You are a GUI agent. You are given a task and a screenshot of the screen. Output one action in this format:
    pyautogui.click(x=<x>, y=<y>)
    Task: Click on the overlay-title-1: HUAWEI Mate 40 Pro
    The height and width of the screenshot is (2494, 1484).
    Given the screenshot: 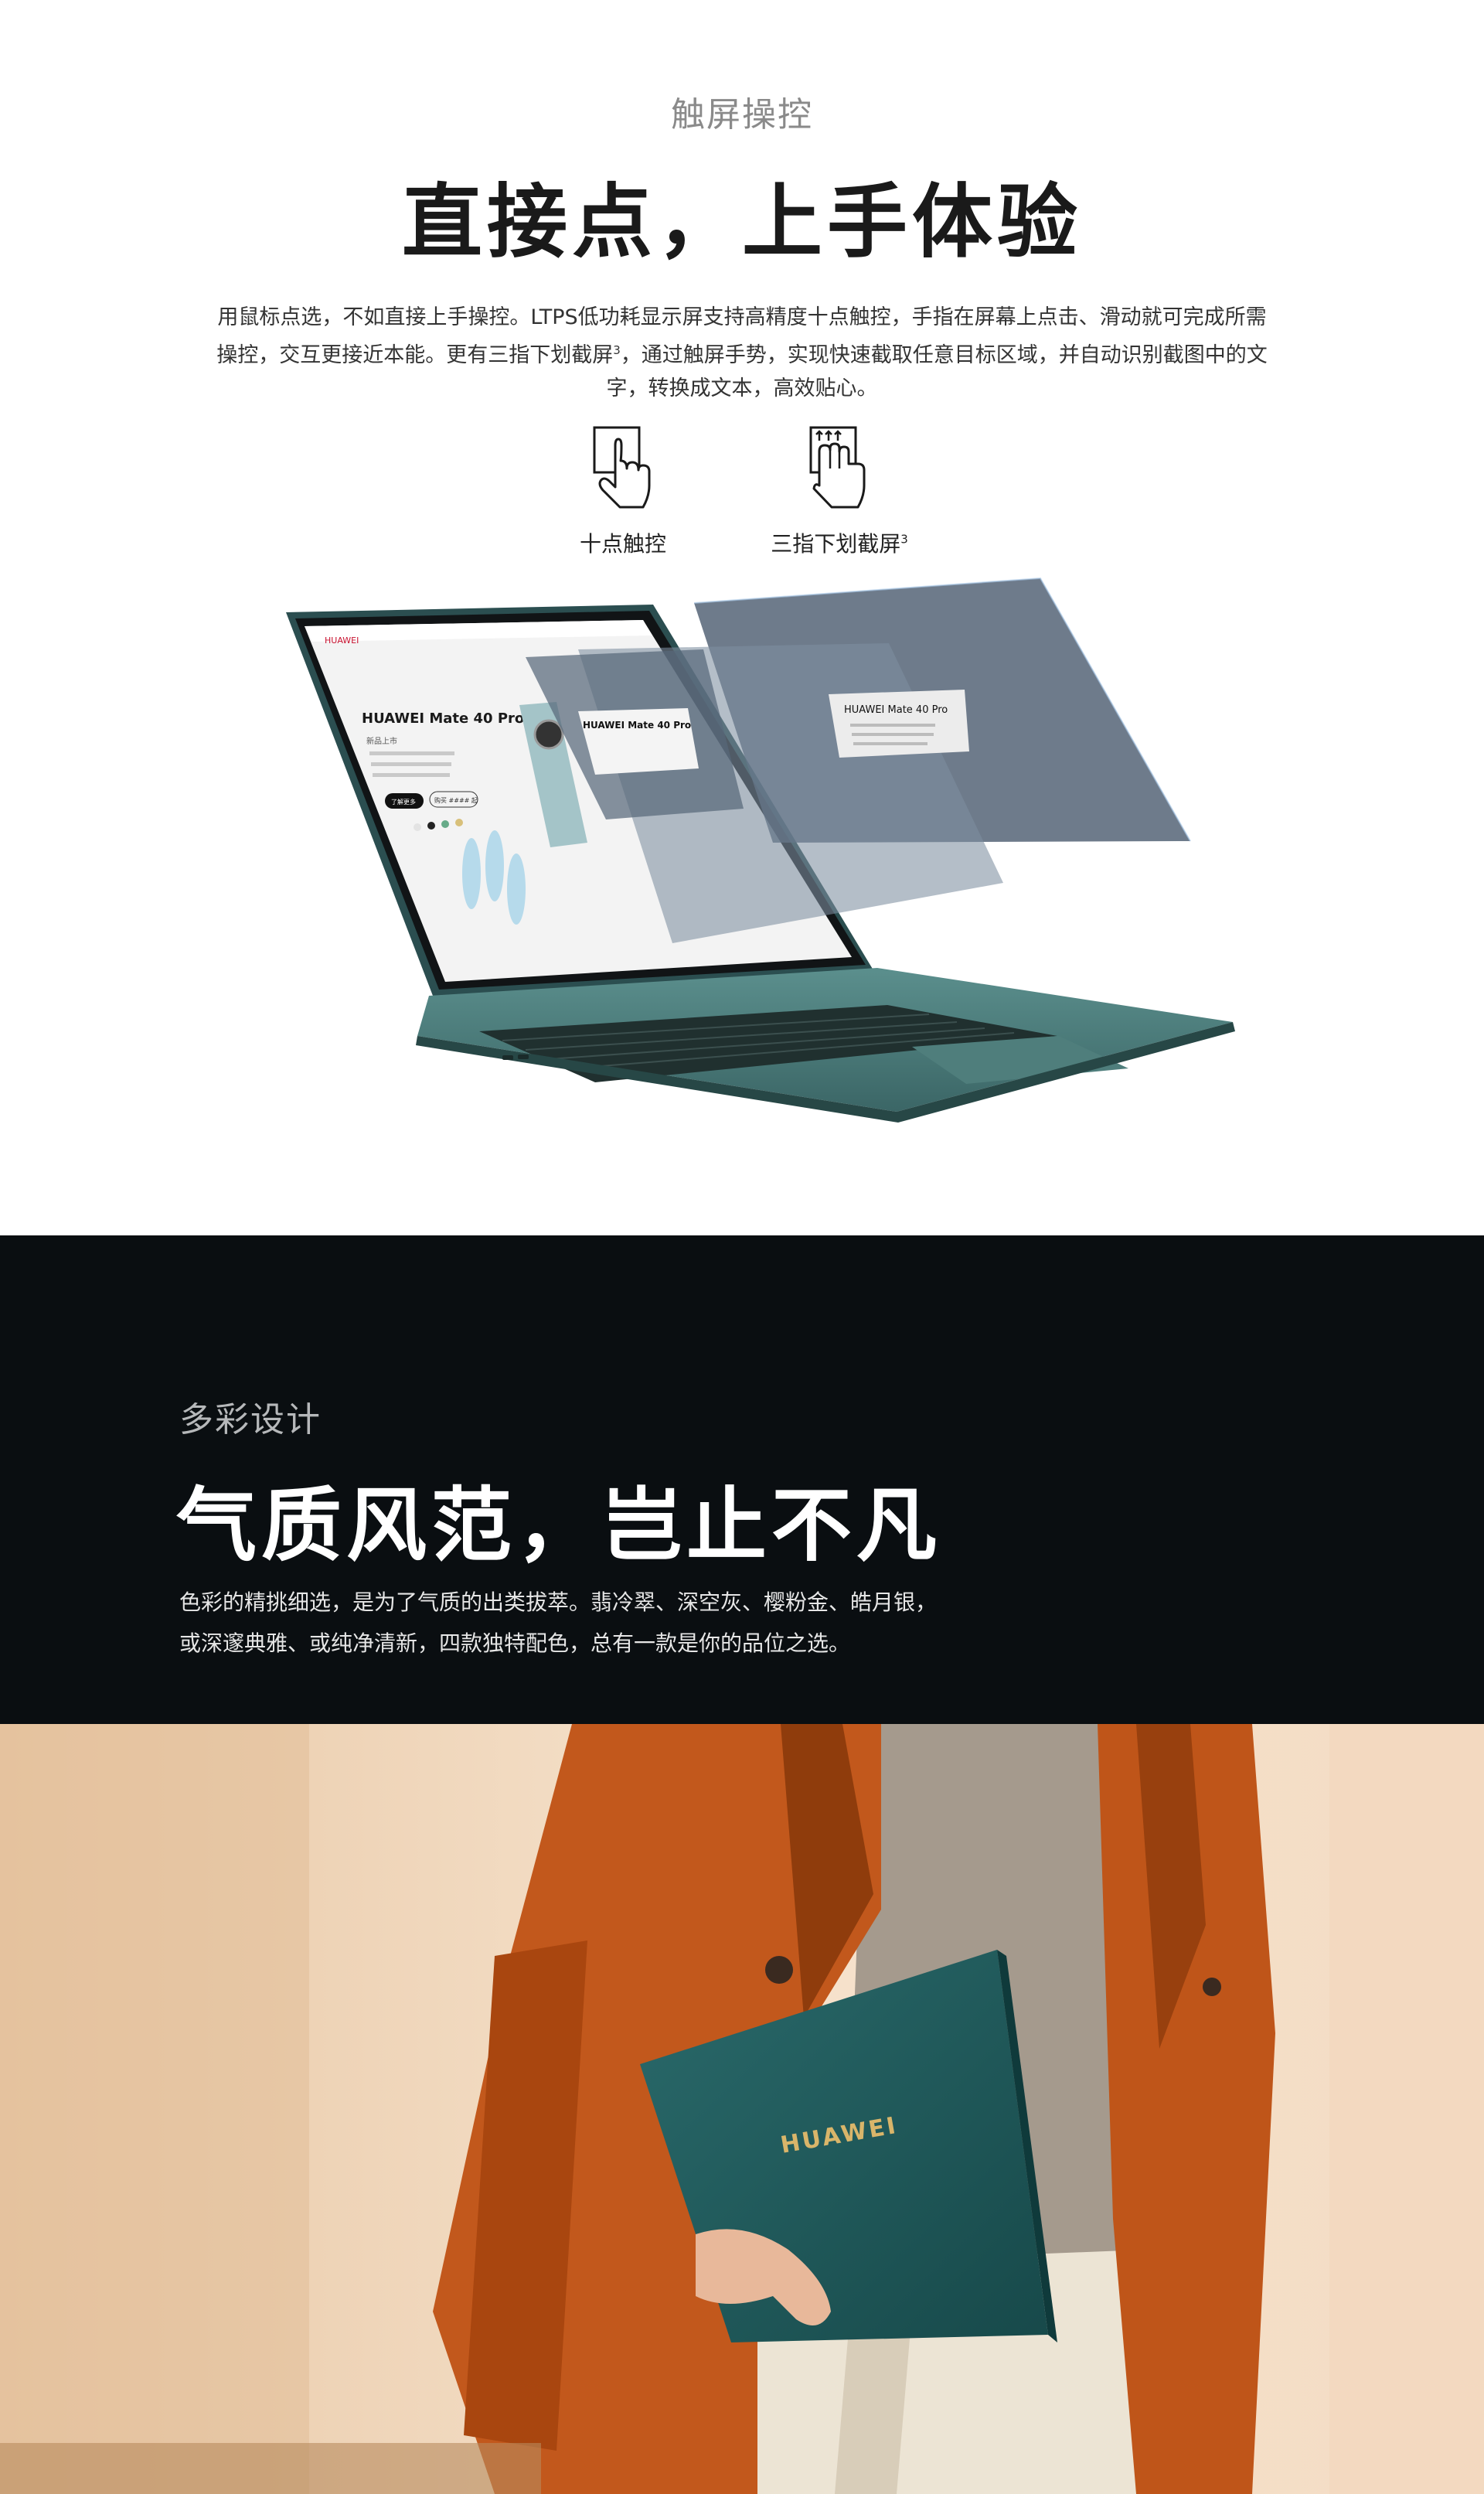 What is the action you would take?
    pyautogui.click(x=637, y=726)
    